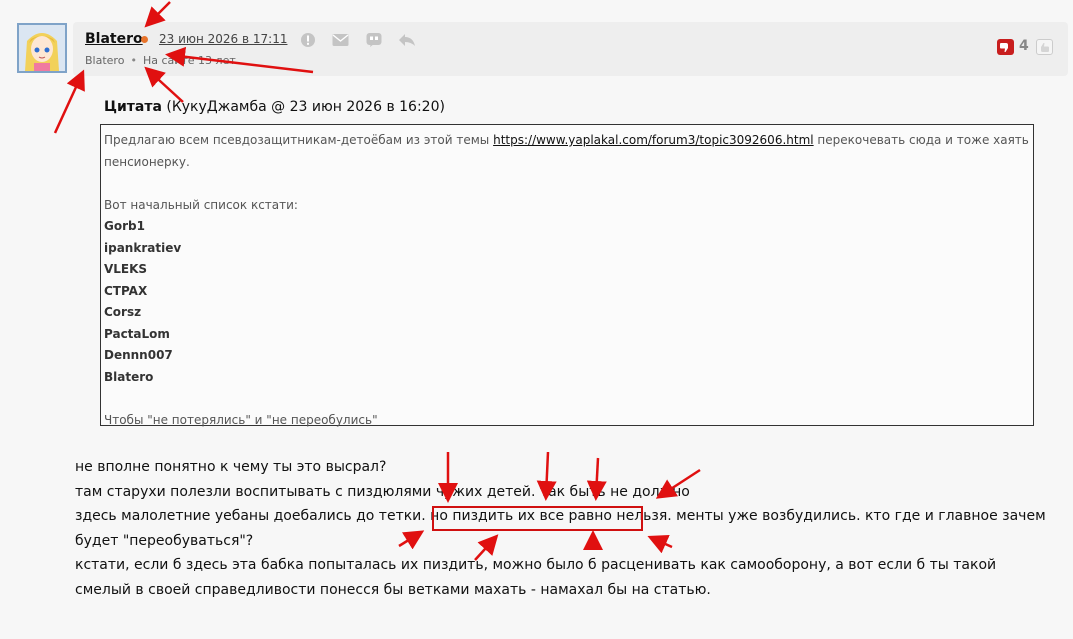 Image resolution: width=1073 pixels, height=639 pixels. Describe the element at coordinates (123, 312) in the screenshot. I see `nick-item: Corsz` at that location.